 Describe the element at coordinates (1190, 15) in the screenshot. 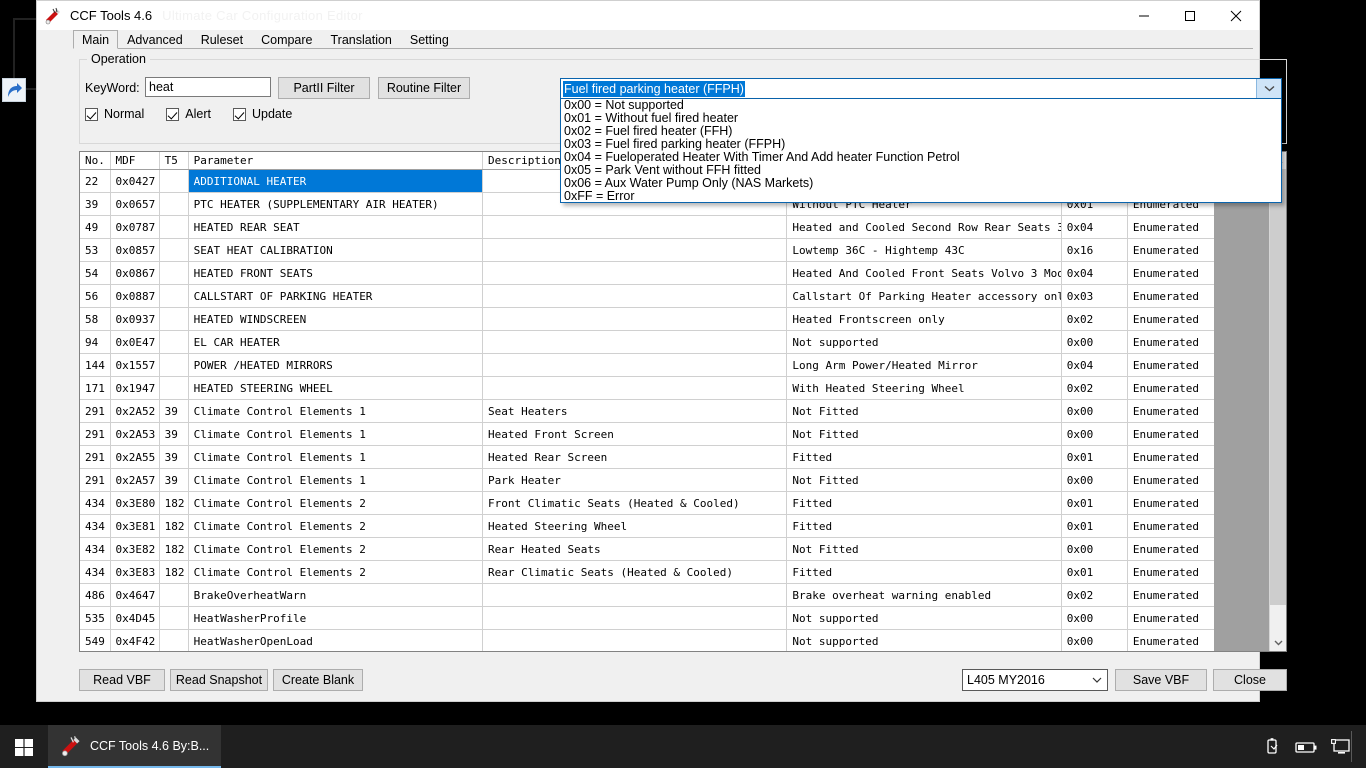

I see `maximize-button` at that location.